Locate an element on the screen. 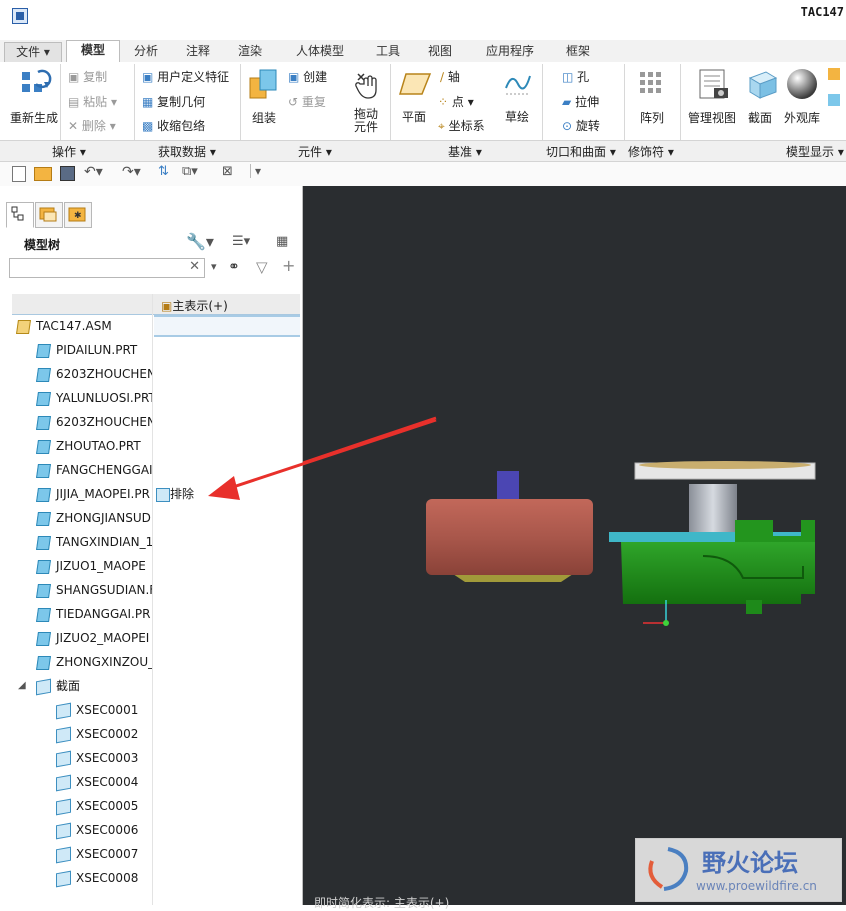 The width and height of the screenshot is (846, 911). collapse-arrow-icon: ◢ is located at coordinates (22, 686).